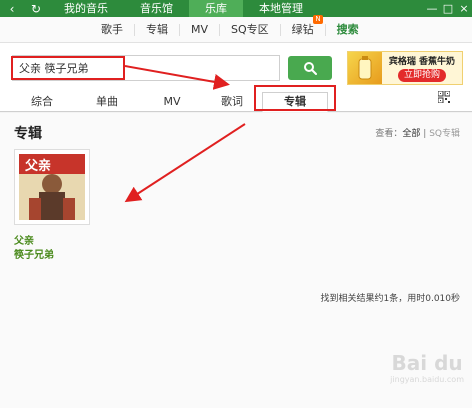 The width and height of the screenshot is (472, 408). What do you see at coordinates (421, 75) in the screenshot?
I see `ad-buy-button: 立即抢购` at bounding box center [421, 75].